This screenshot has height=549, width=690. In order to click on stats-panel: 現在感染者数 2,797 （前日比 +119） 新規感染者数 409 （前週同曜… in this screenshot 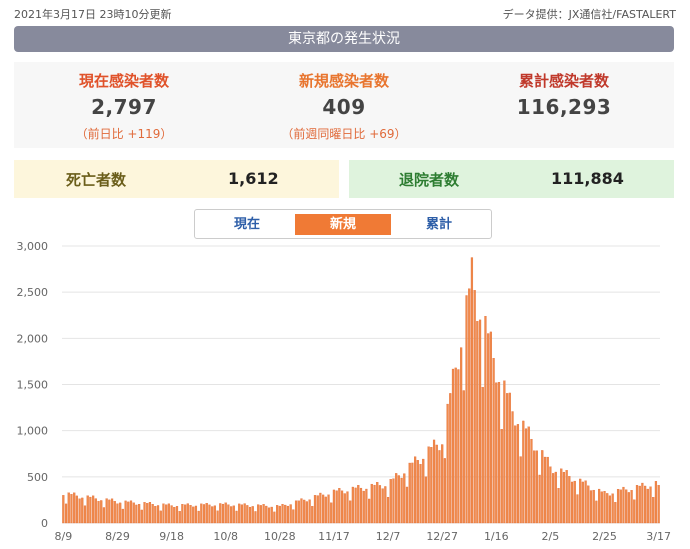, I will do `click(344, 105)`.